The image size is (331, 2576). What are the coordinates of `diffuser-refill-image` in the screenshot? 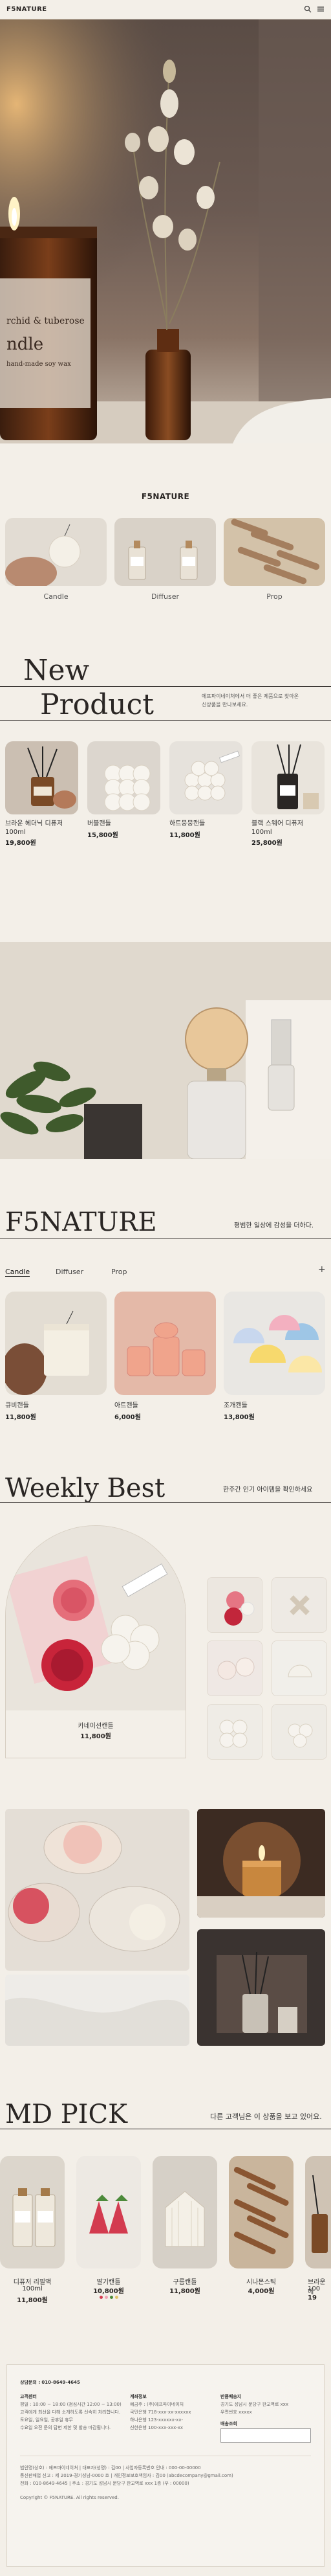 It's located at (32, 2212).